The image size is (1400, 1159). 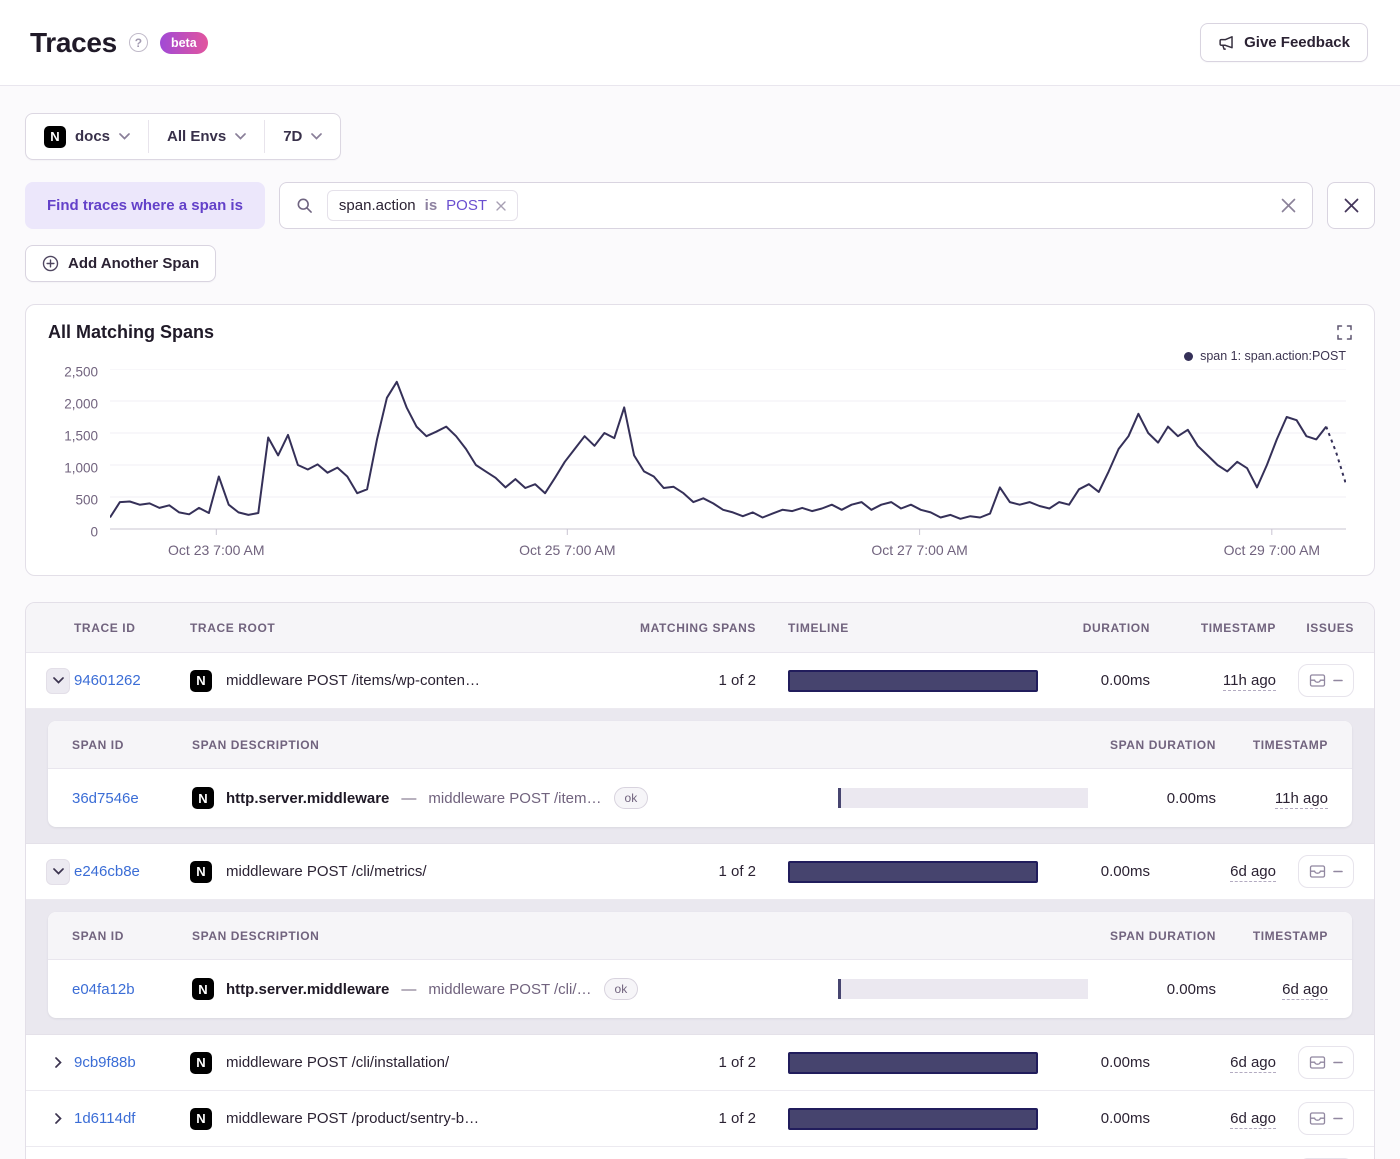 What do you see at coordinates (79, 452) in the screenshot?
I see `y-axis: 2,500 2,000 1,500 1,000 500 0` at bounding box center [79, 452].